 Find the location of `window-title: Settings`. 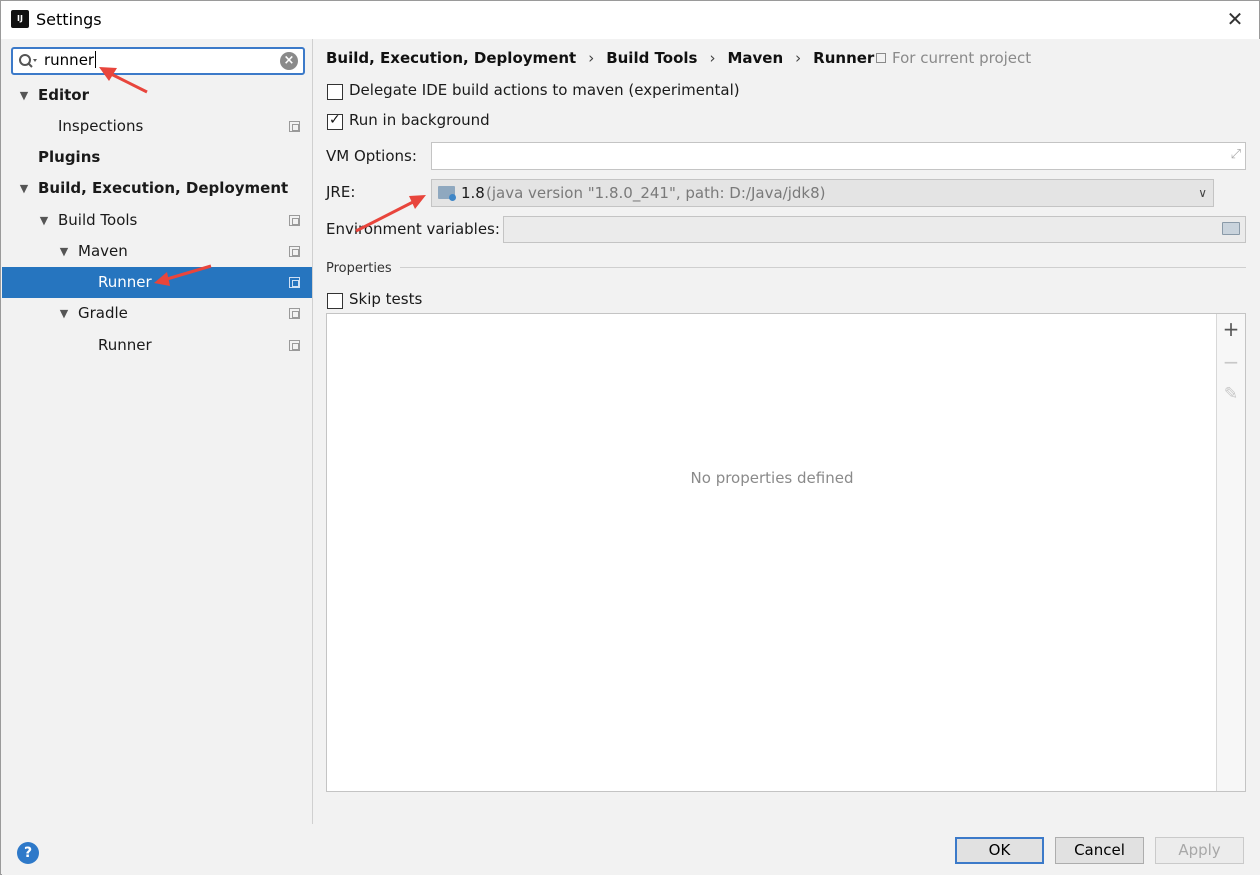

window-title: Settings is located at coordinates (69, 19).